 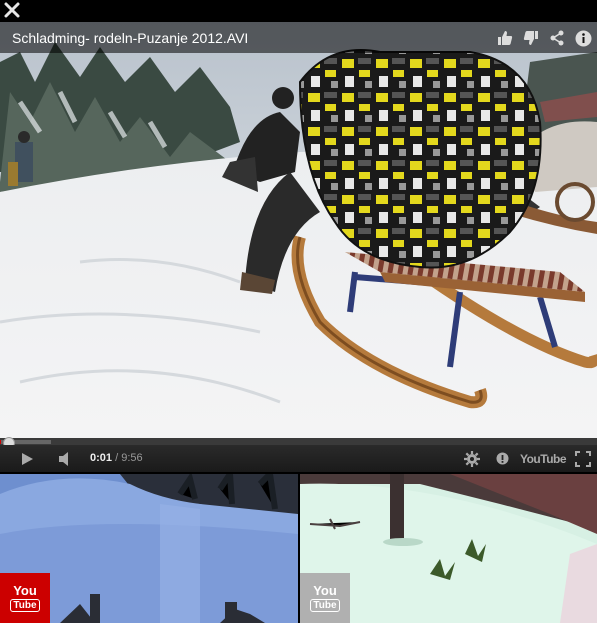 I want to click on thumbs-up-icon, so click(x=505, y=38).